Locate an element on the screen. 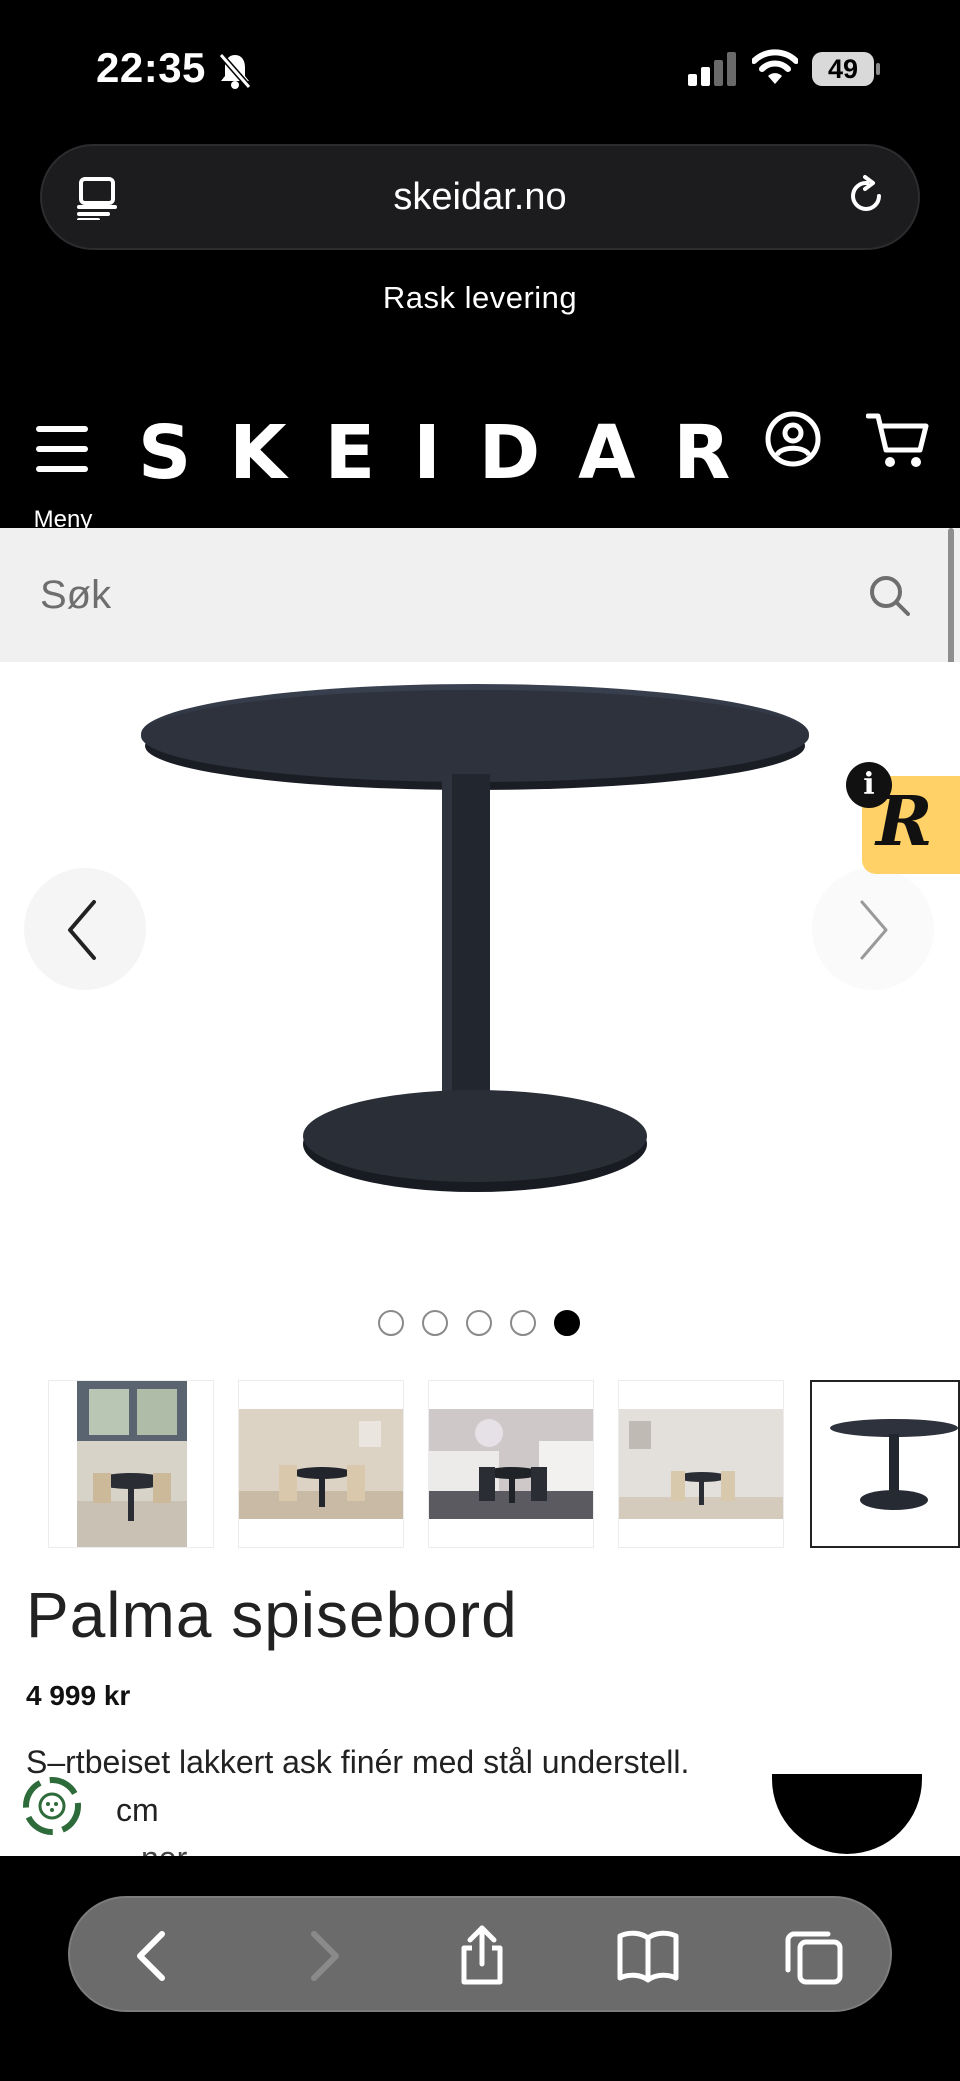  search-input: Søk is located at coordinates (75, 595).